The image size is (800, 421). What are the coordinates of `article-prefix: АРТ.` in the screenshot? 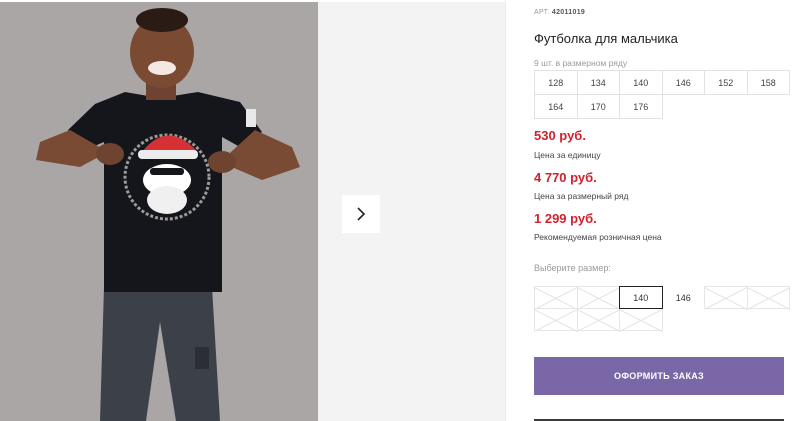 It's located at (542, 12).